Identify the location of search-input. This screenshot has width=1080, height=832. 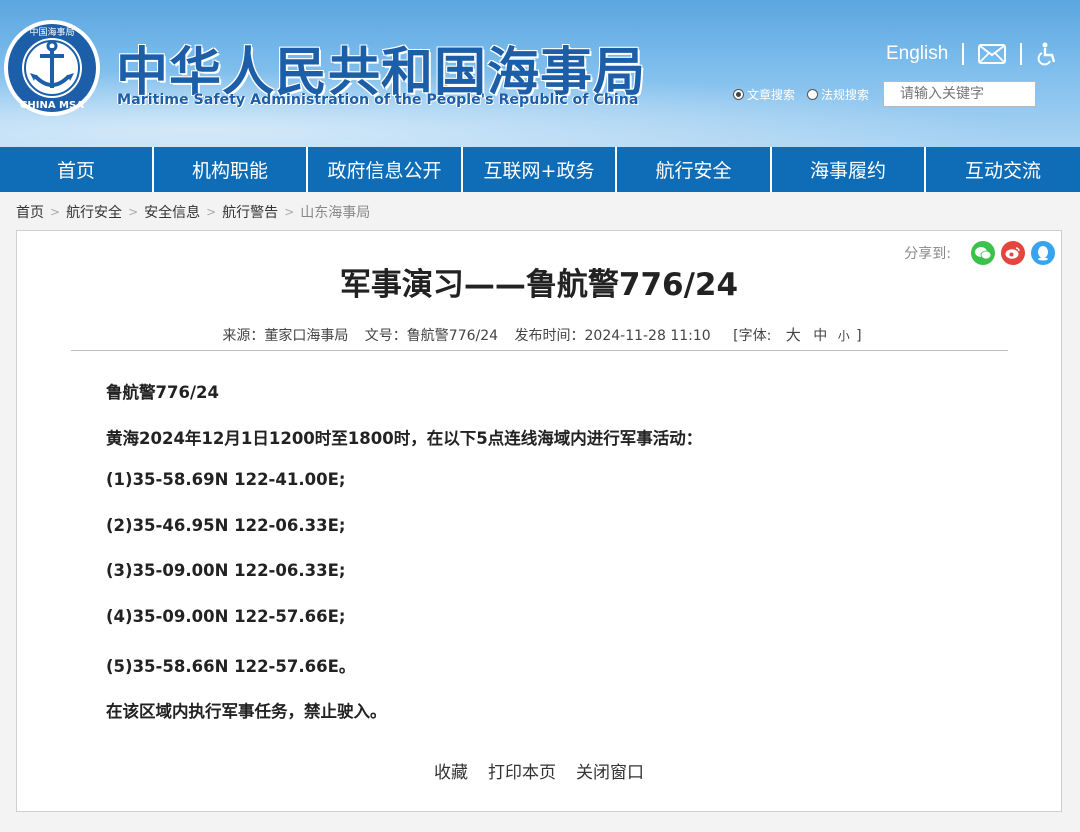
(960, 94).